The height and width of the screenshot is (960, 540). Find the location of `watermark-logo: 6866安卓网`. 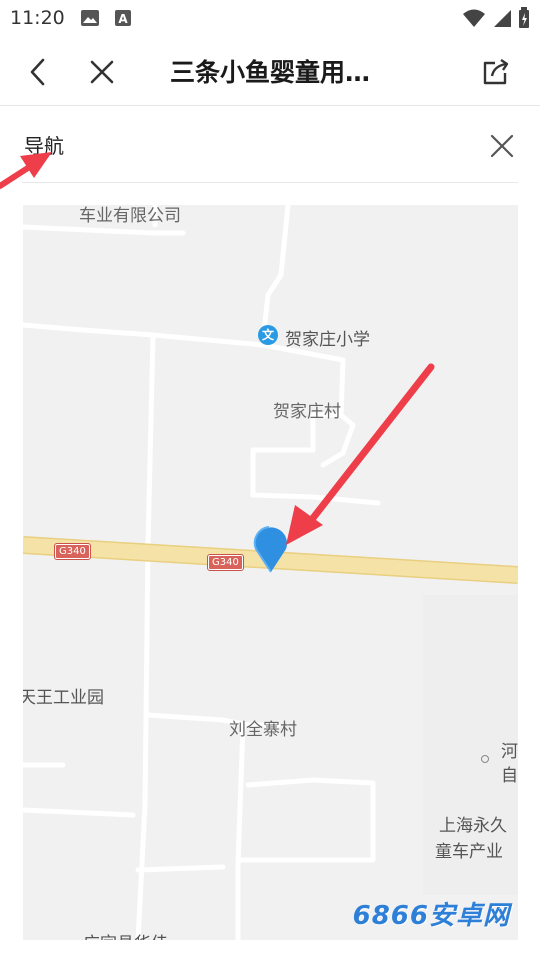

watermark-logo: 6866安卓网 is located at coordinates (431, 916).